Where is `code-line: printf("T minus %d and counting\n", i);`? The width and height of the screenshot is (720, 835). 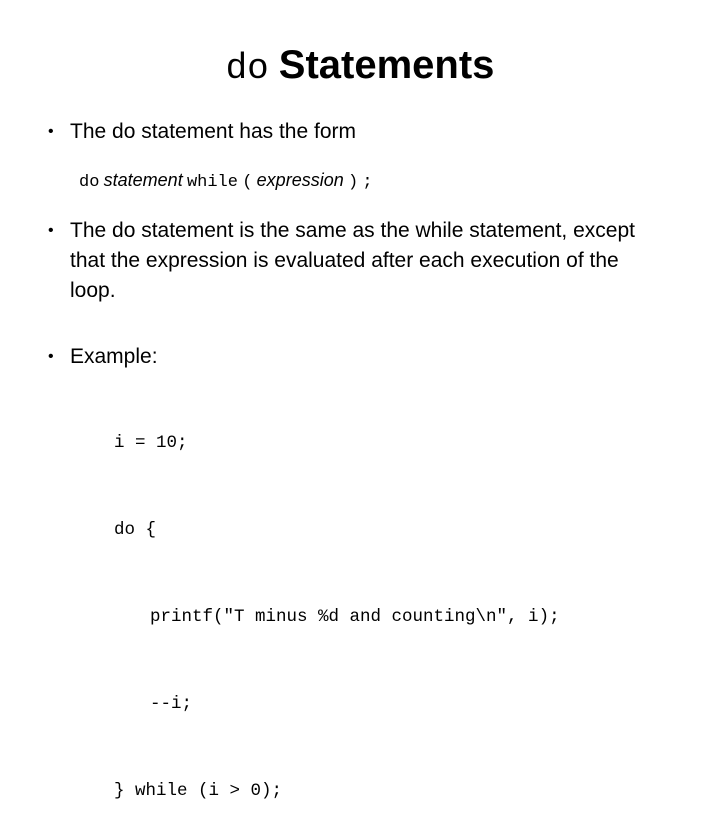 code-line: printf("T minus %d and counting\n", i); is located at coordinates (355, 617).